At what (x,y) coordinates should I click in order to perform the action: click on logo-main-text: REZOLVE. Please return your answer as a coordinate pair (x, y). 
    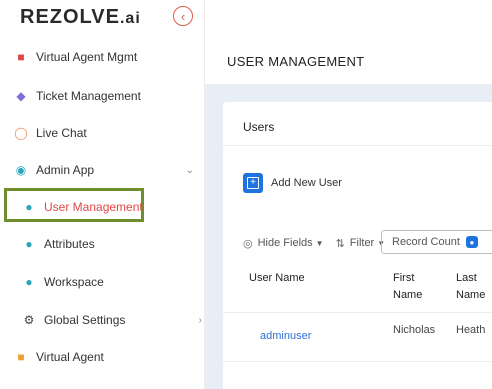
    Looking at the image, I should click on (70, 17).